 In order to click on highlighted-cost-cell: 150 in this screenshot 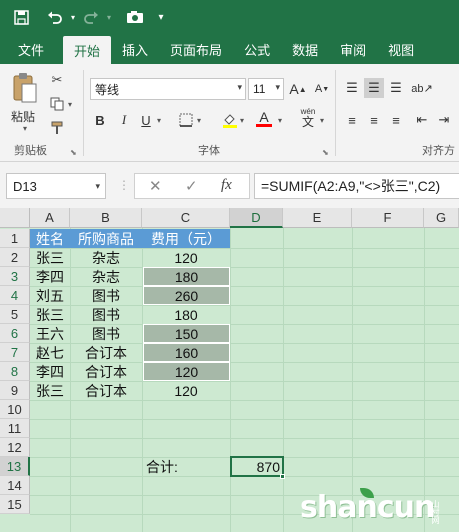, I will do `click(186, 333)`.